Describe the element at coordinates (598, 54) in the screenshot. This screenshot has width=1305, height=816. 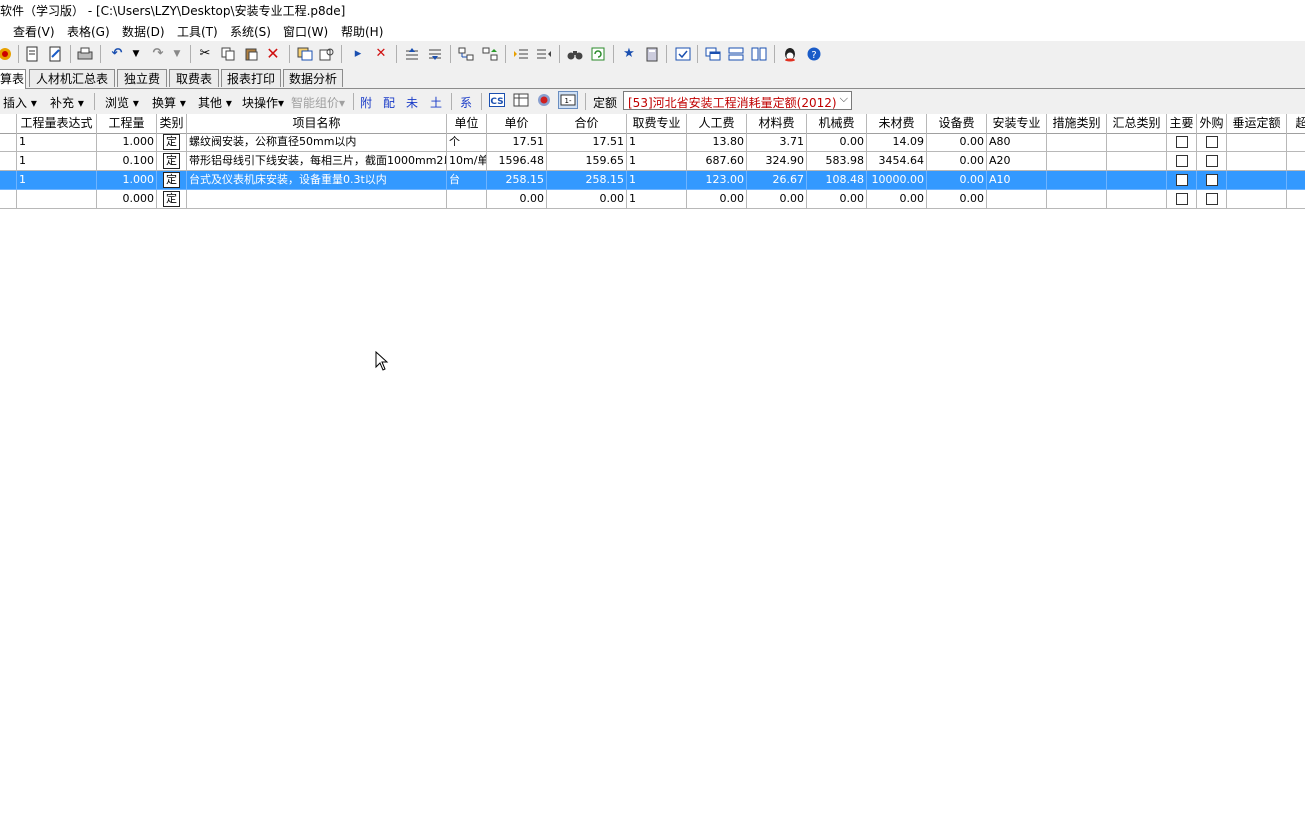
I see `refresh-icon` at that location.